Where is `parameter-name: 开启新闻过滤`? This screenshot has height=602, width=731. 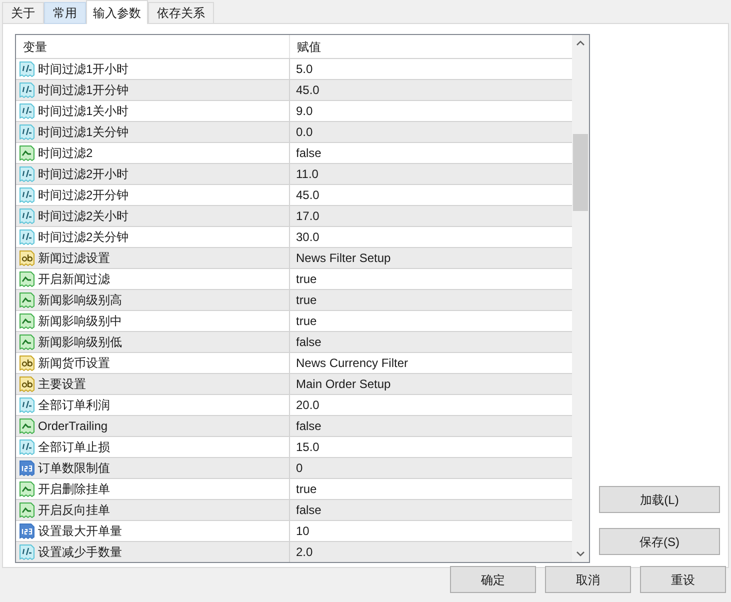 parameter-name: 开启新闻过滤 is located at coordinates (74, 279).